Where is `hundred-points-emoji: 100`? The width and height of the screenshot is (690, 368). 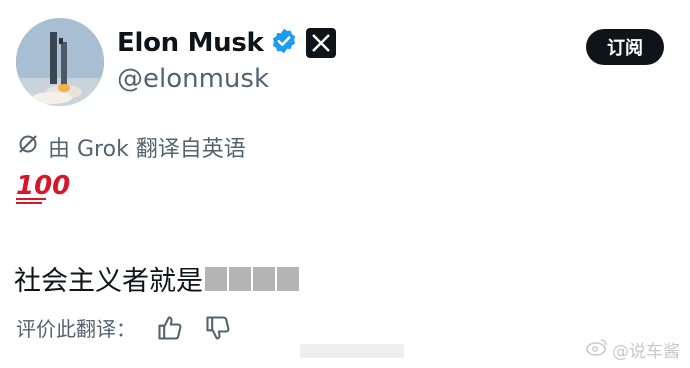 hundred-points-emoji: 100 is located at coordinates (43, 187).